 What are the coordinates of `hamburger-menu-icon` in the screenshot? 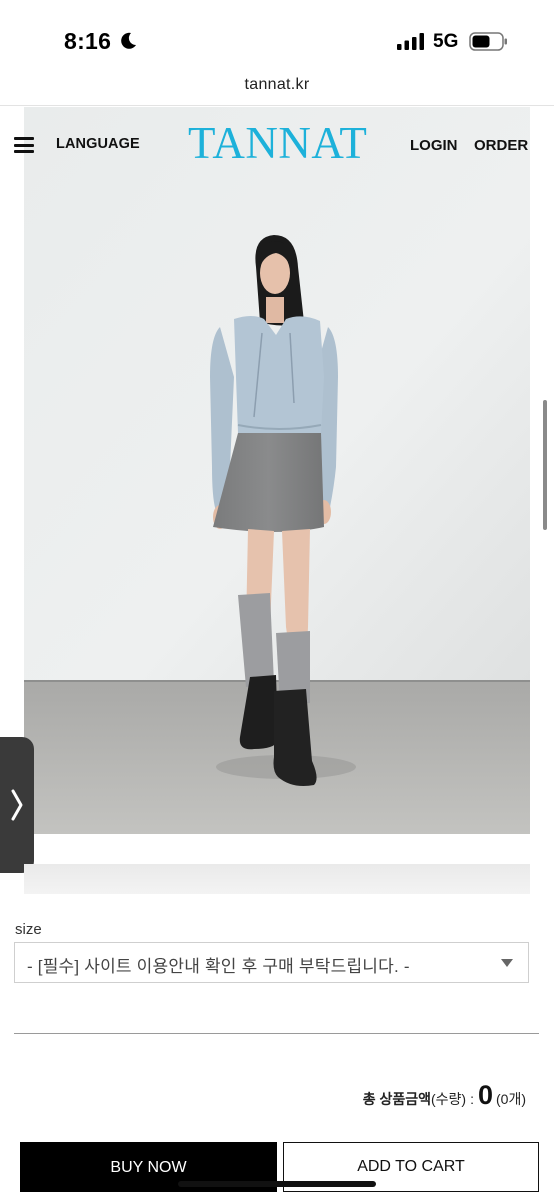 It's located at (24, 145).